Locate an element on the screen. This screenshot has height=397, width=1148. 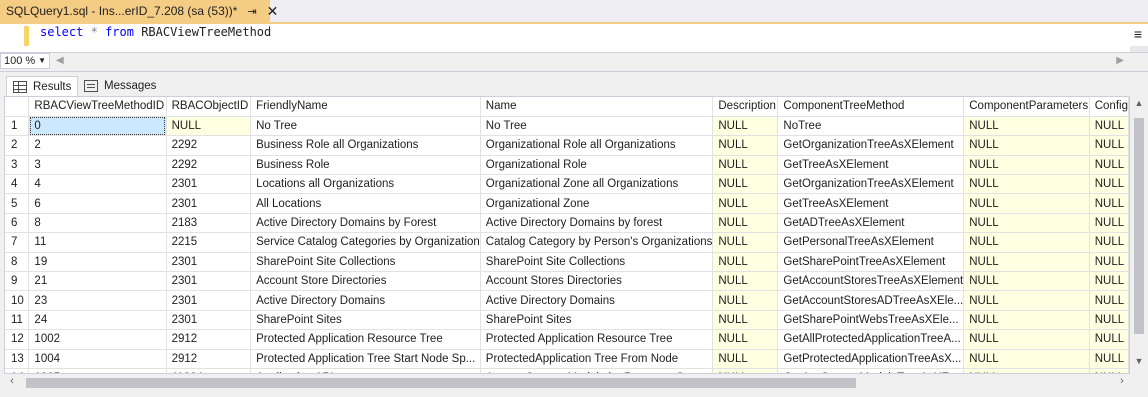
column-header: RBACObjectID is located at coordinates (209, 107).